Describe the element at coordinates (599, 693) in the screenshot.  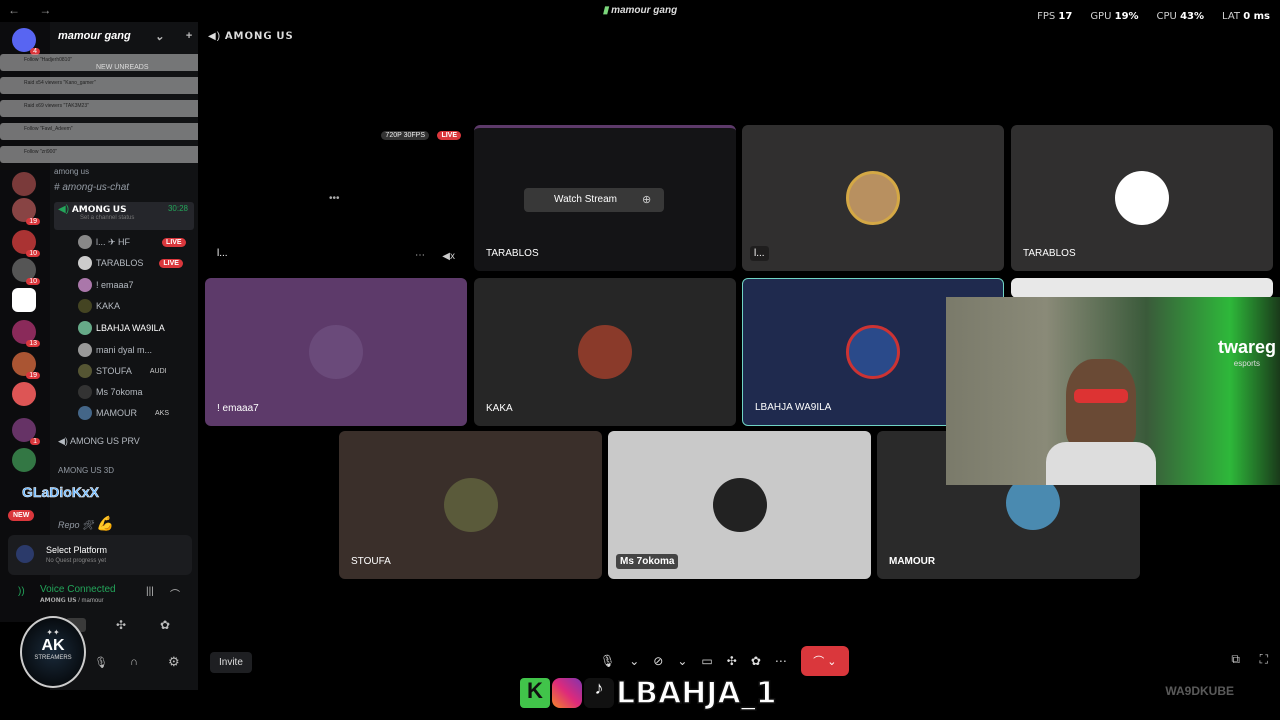
I see `tiktok-icon: ♪` at that location.